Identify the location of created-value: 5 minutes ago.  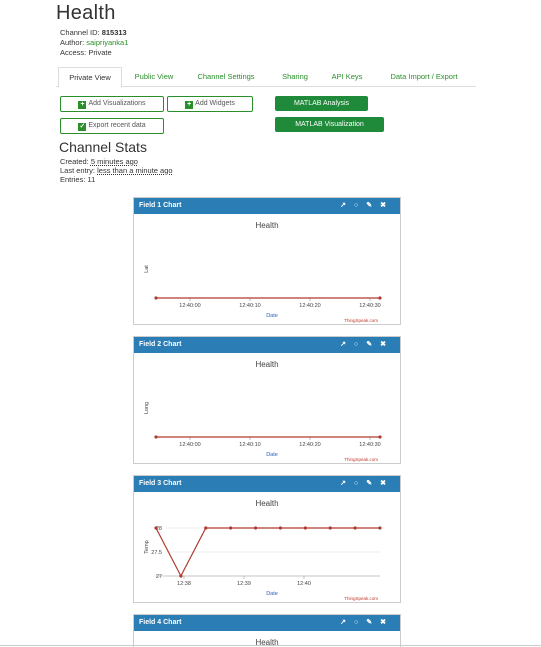
(114, 161).